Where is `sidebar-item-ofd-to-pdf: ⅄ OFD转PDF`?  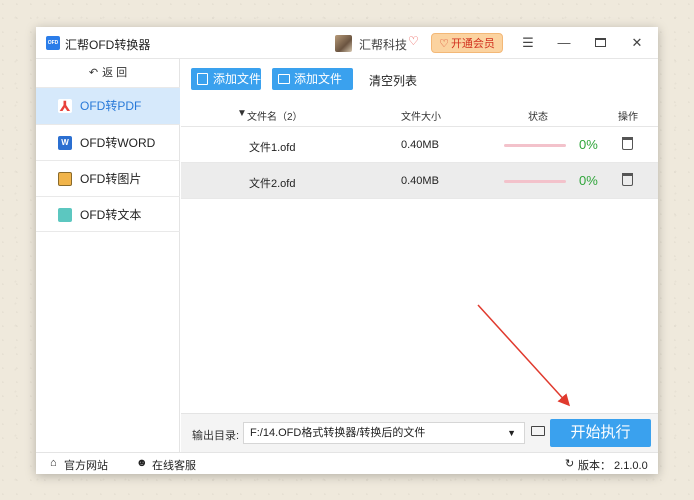
sidebar-item-ofd-to-pdf: ⅄ OFD转PDF is located at coordinates (108, 105).